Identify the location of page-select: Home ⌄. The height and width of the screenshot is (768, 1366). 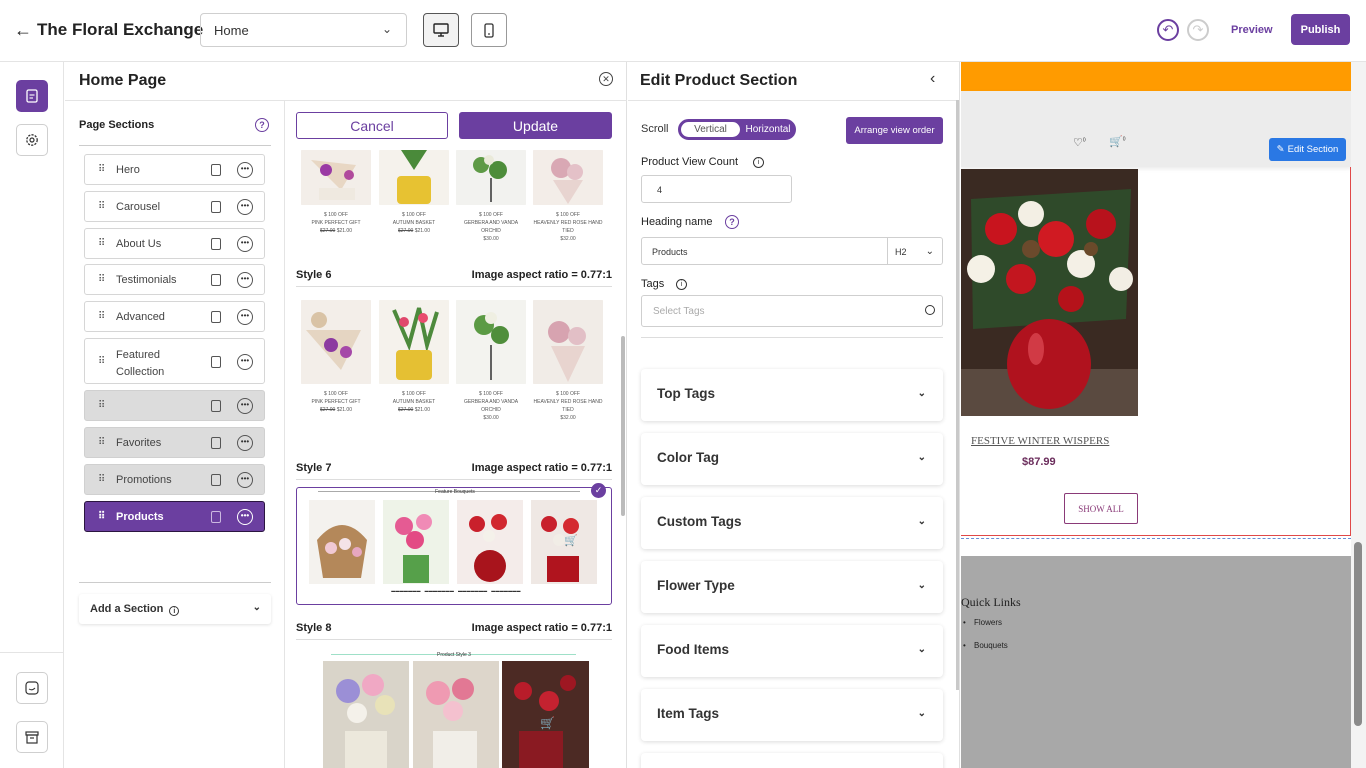
(303, 30).